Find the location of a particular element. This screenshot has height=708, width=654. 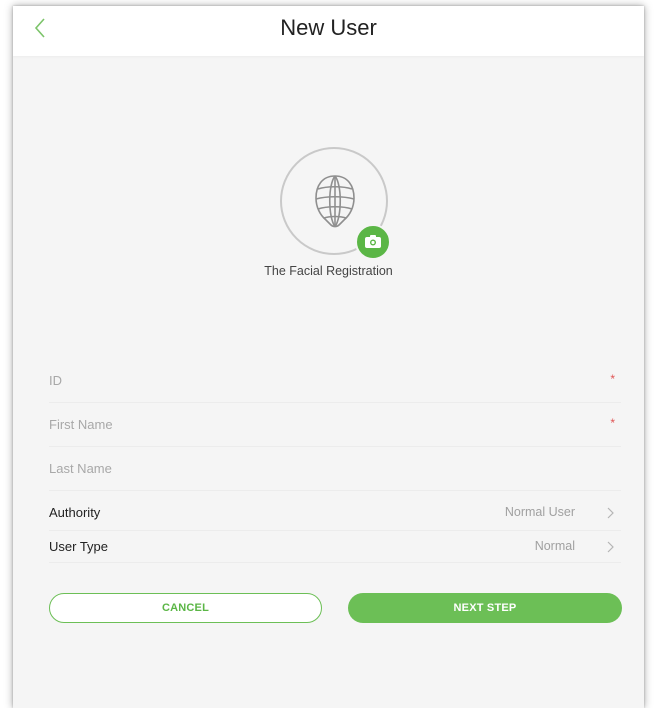

first-name-label: First Name is located at coordinates (81, 424).